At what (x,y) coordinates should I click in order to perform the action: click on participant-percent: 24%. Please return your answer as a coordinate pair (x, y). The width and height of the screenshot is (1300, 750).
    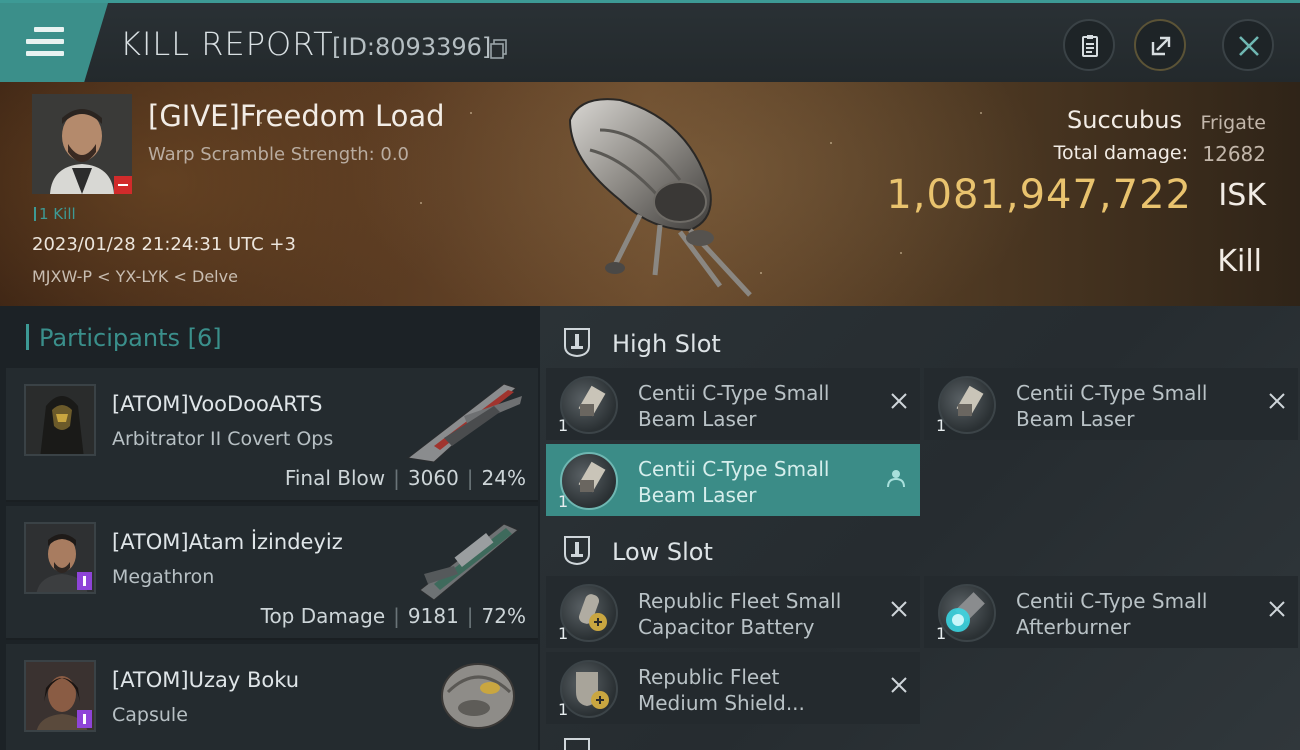
    Looking at the image, I should click on (503, 478).